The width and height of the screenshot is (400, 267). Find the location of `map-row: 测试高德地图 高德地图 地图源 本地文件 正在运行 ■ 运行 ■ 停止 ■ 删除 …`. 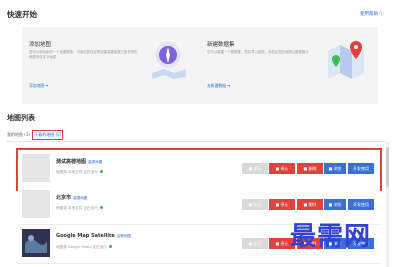

map-row: 测试高德地图 高德地图 地图源 本地文件 正在运行 ■ 运行 ■ 停止 ■ 删除 … is located at coordinates (199, 169).